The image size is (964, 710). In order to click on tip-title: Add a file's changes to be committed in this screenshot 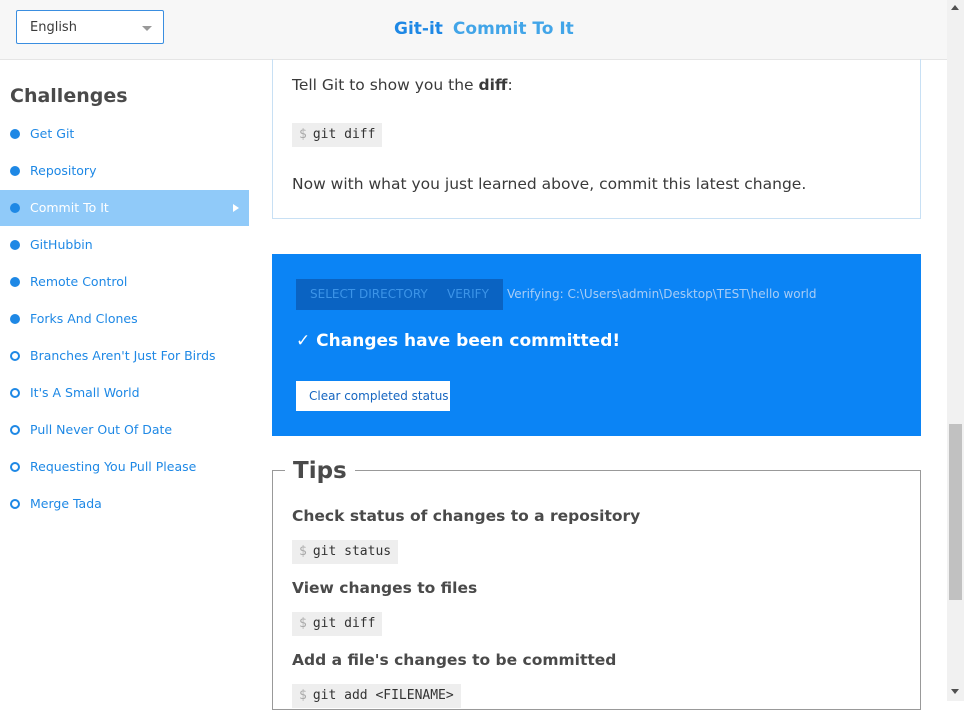, I will do `click(454, 660)`.